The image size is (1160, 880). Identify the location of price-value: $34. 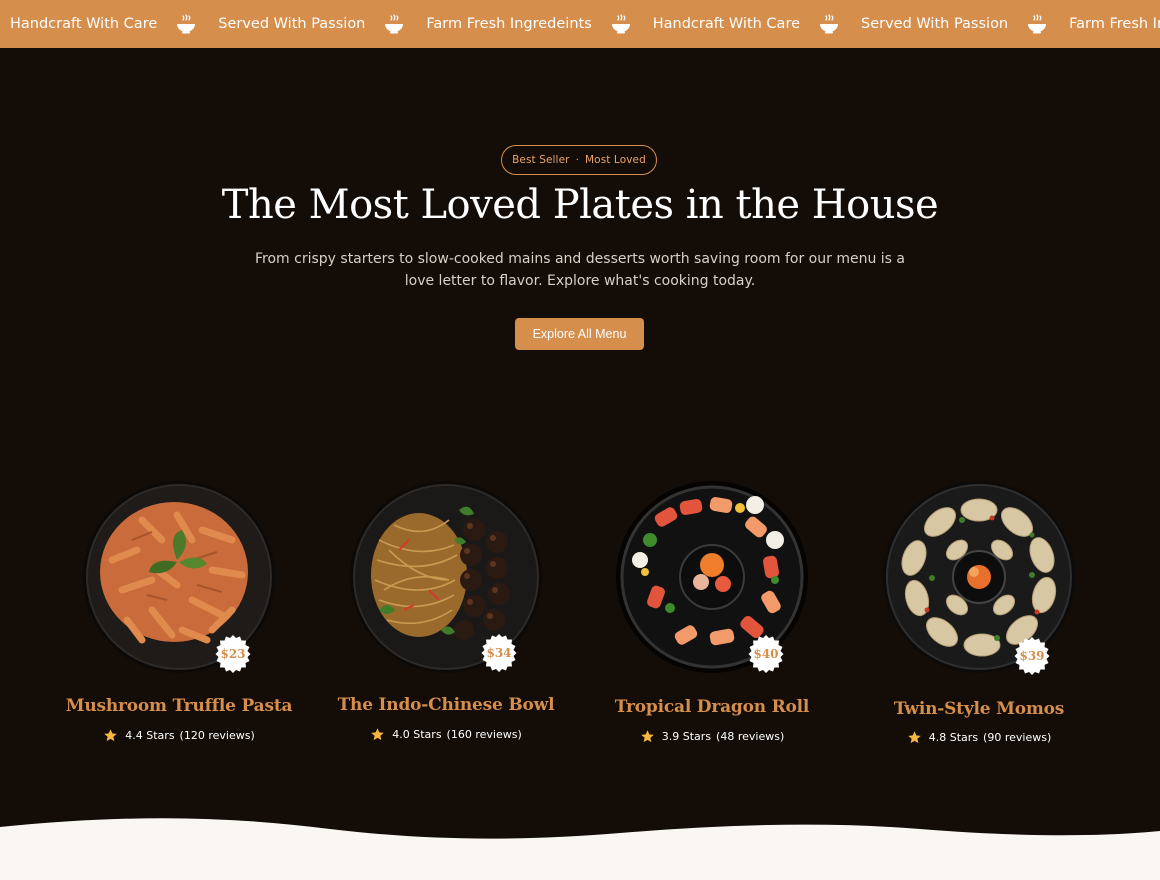
(499, 653).